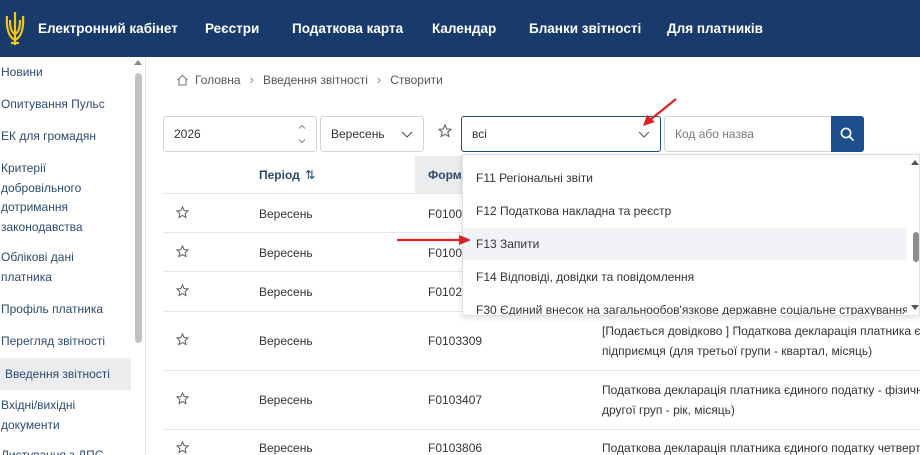 The width and height of the screenshot is (920, 455). What do you see at coordinates (138, 62) in the screenshot?
I see `sidebar-scroll-up-icon` at bounding box center [138, 62].